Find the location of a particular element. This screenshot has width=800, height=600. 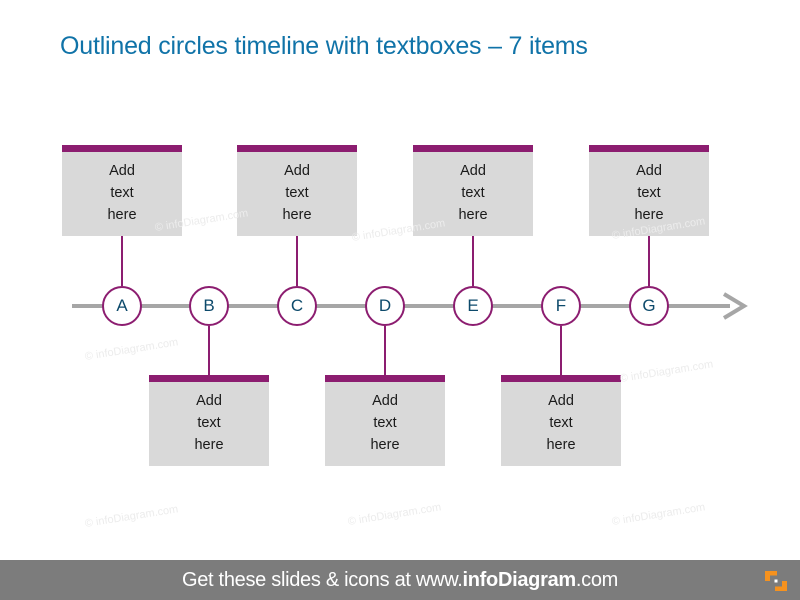

connector-line-b is located at coordinates (209, 350).